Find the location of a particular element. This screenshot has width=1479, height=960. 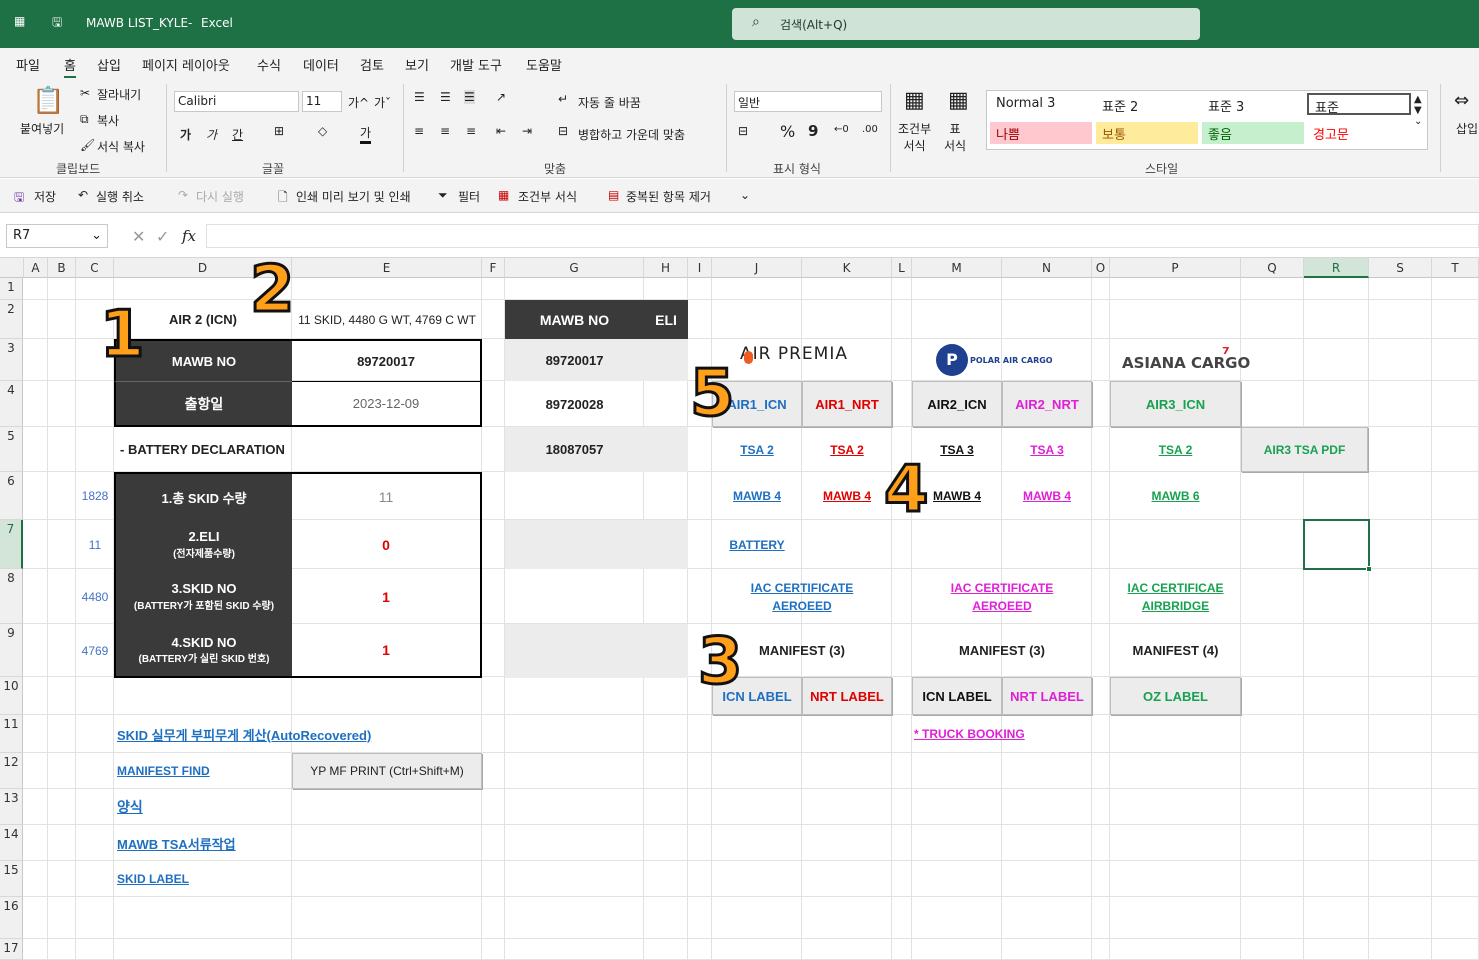

style-bad: 나쁨 is located at coordinates (1041, 133).